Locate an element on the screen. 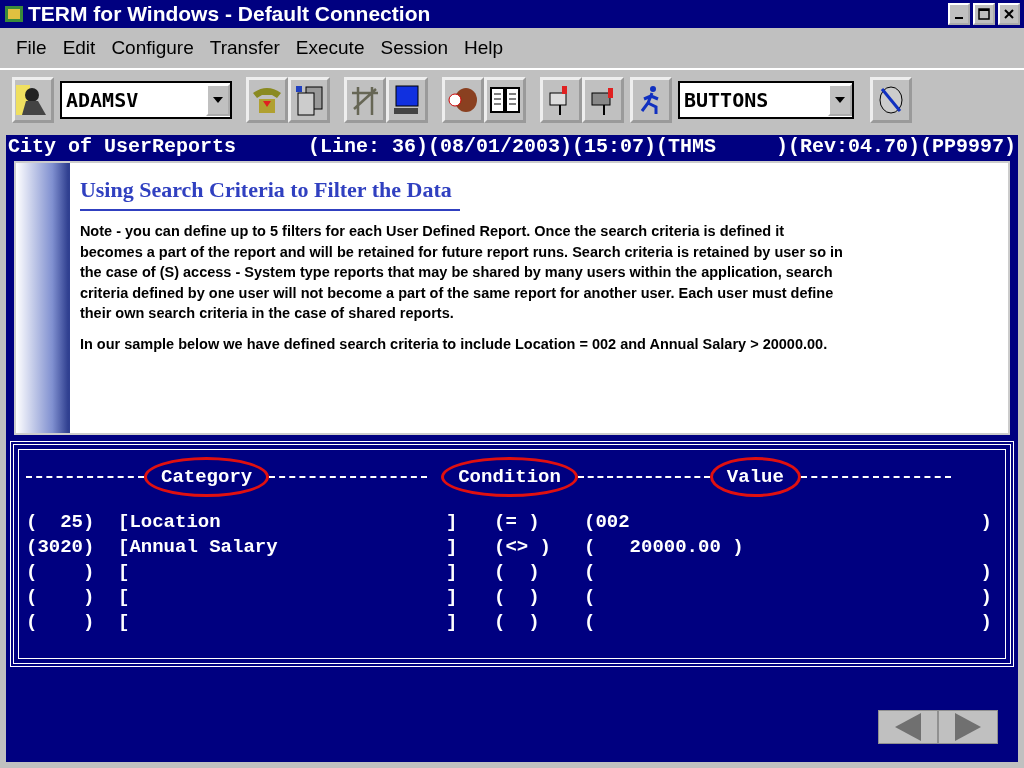  next-button is located at coordinates (968, 727).